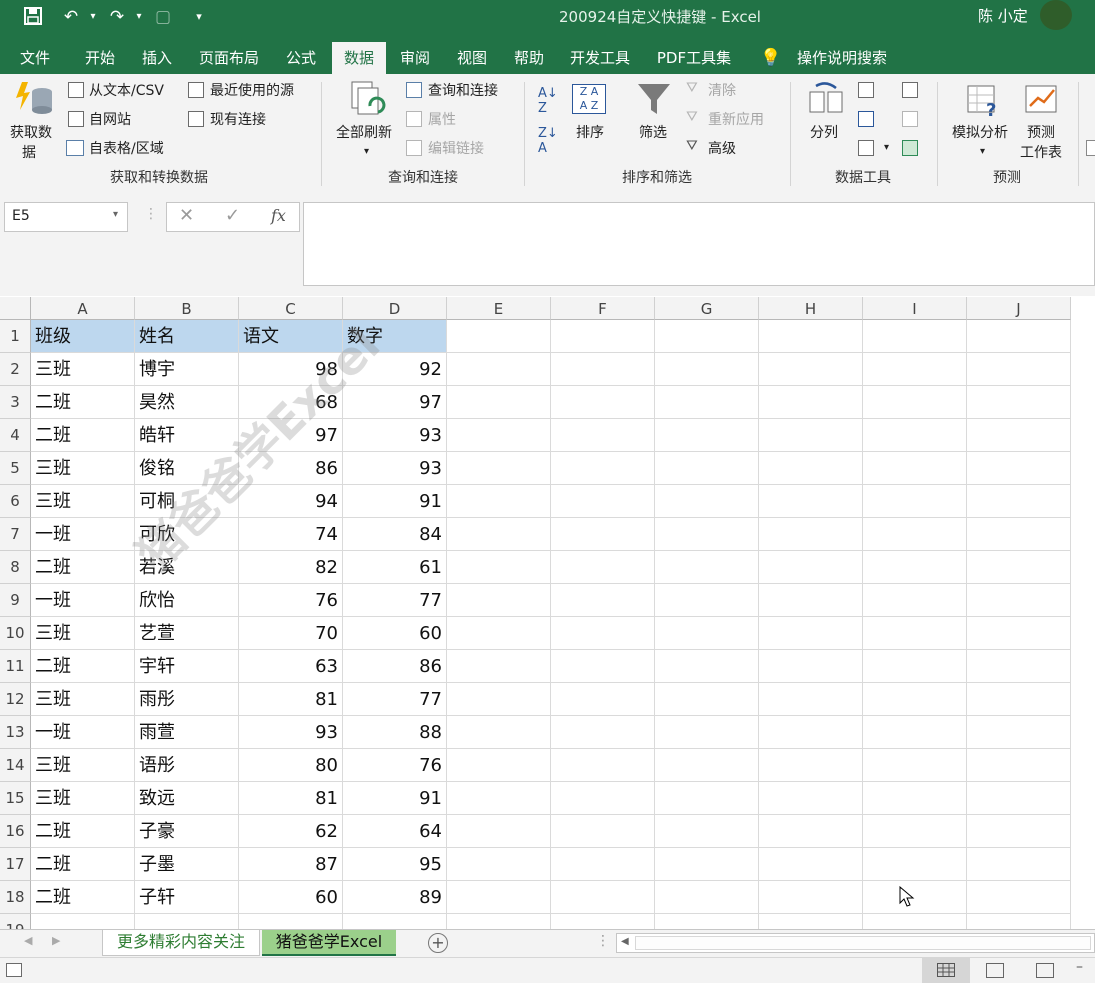 This screenshot has width=1095, height=983. I want to click on cell: 82, so click(291, 567).